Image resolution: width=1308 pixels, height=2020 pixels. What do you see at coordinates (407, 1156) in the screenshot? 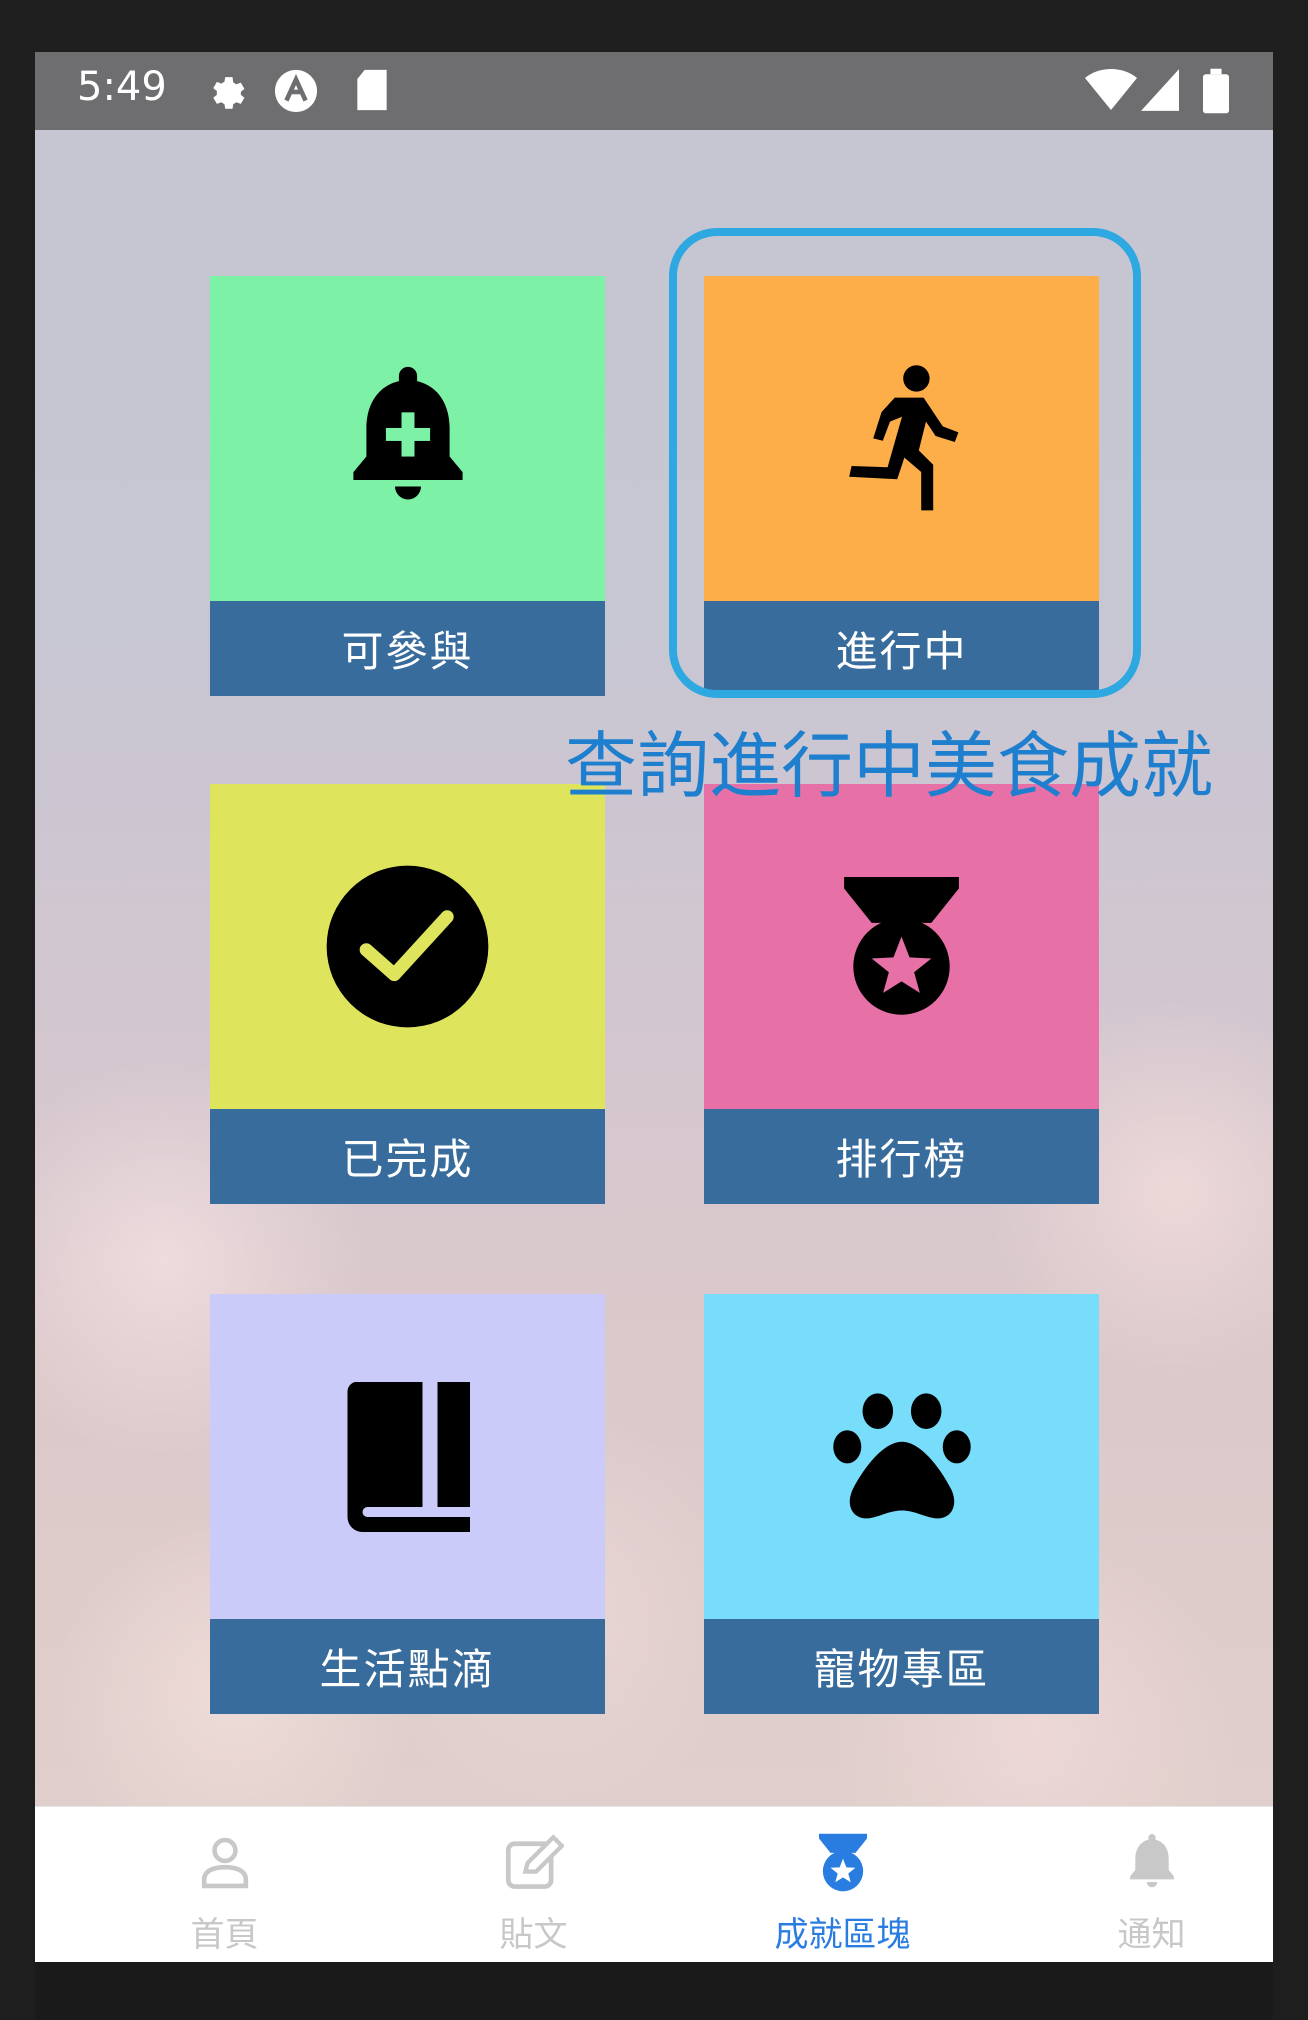
I see `tile-completed-label: 已完成` at bounding box center [407, 1156].